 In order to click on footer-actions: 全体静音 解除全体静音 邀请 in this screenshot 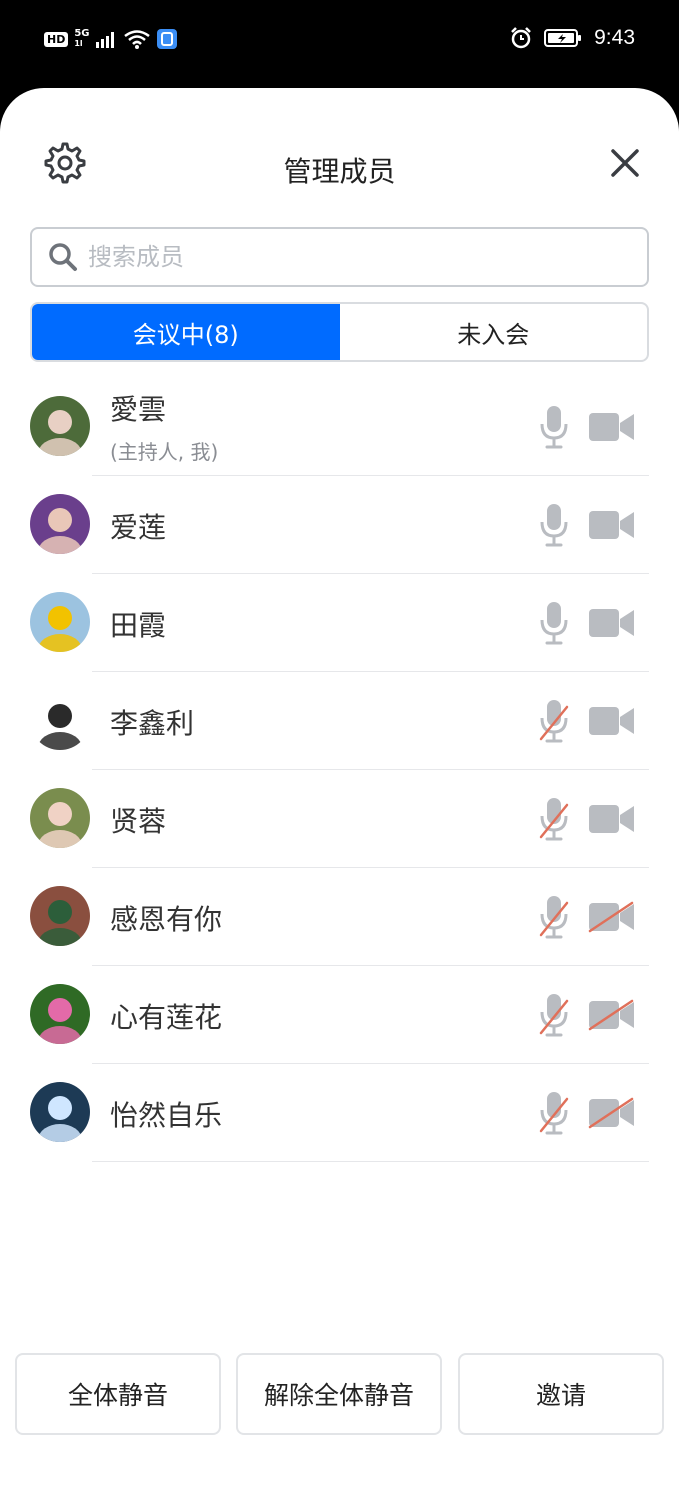, I will do `click(339, 1395)`.